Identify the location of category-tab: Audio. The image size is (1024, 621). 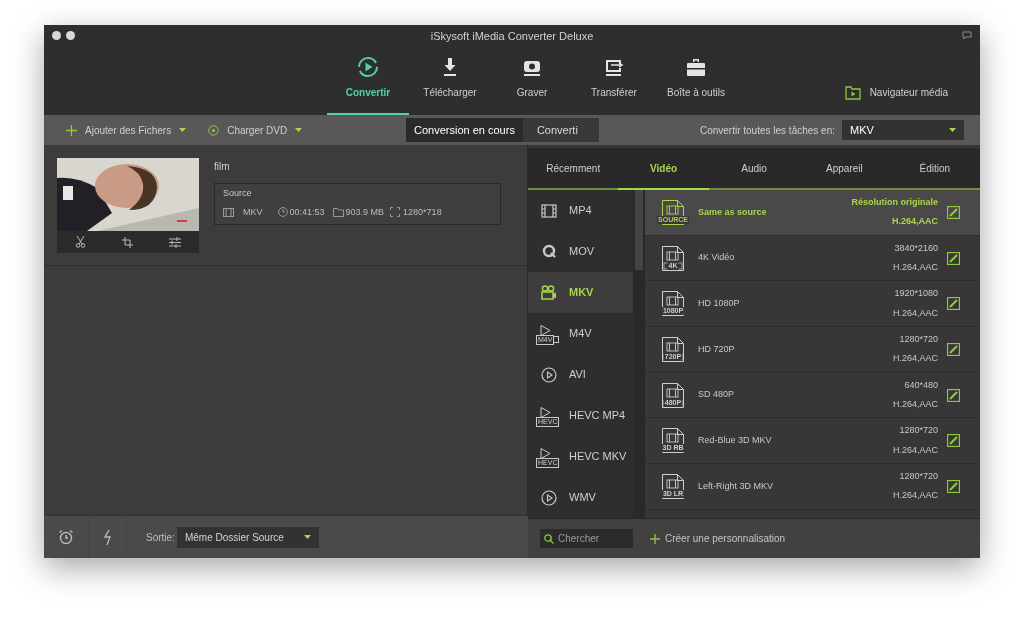
(754, 168).